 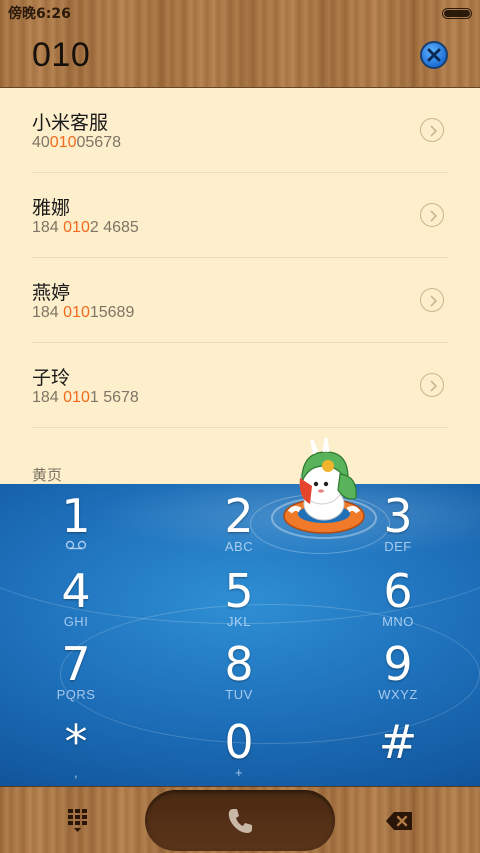 What do you see at coordinates (240, 130) in the screenshot?
I see `list-item: 小米客服 4001005678` at bounding box center [240, 130].